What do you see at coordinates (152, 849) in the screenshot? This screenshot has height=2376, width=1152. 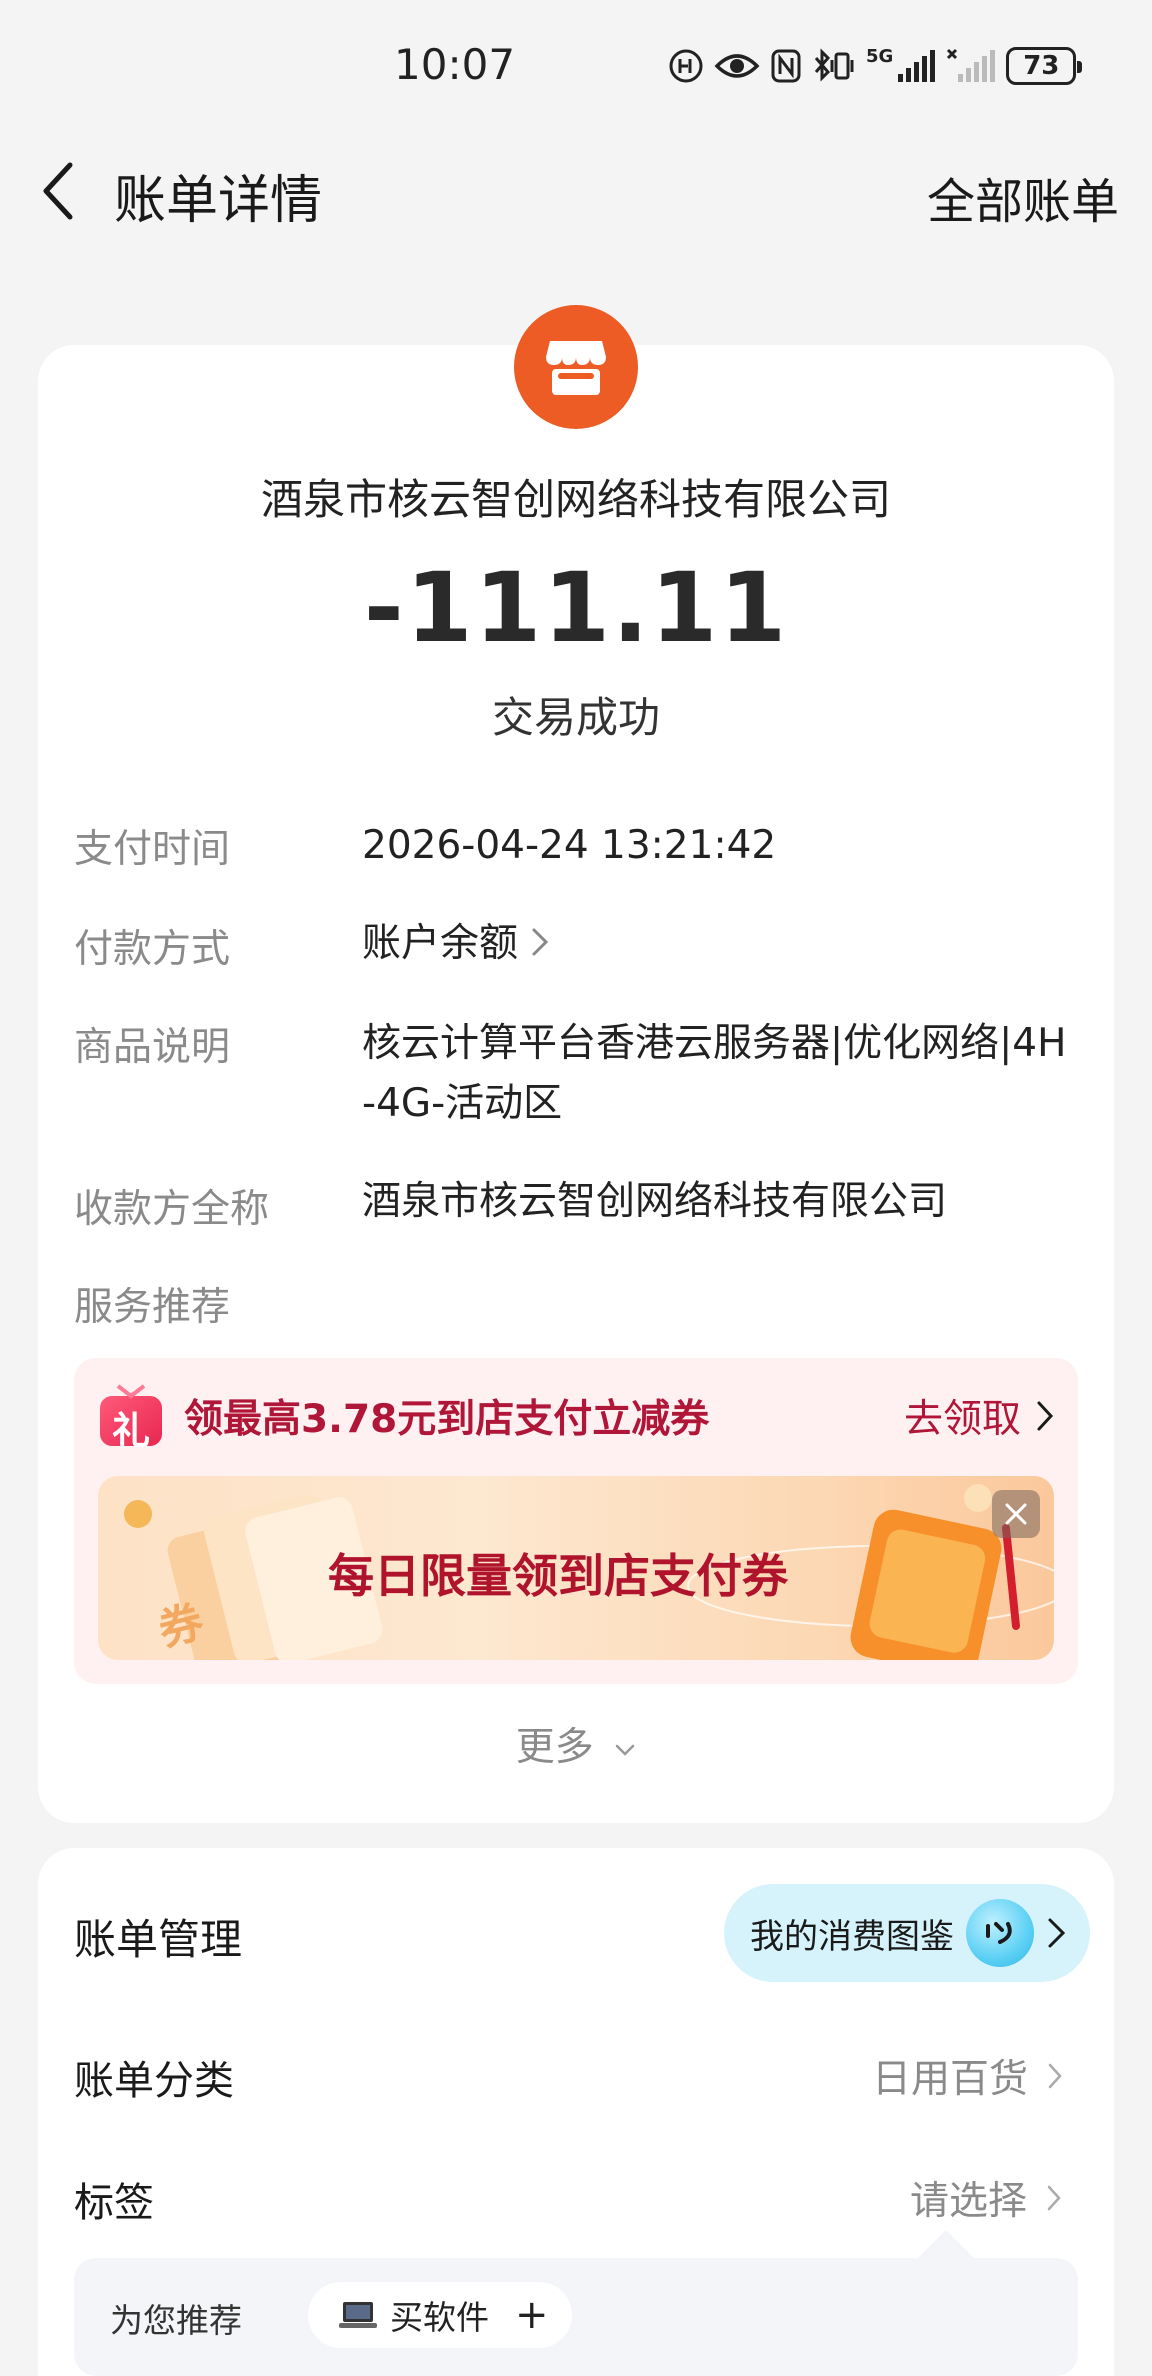 I see `pay-time-label: 支付时间` at bounding box center [152, 849].